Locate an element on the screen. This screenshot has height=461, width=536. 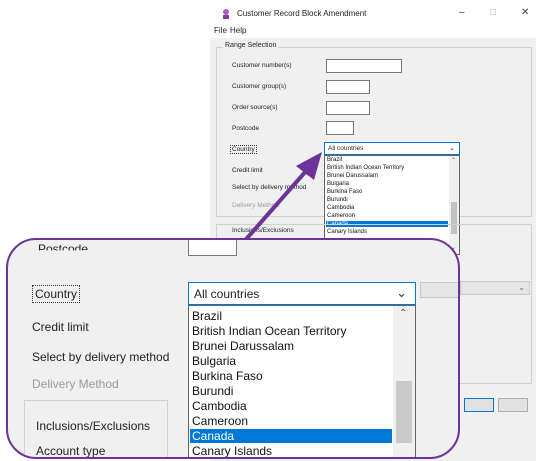
menu-file: File is located at coordinates (220, 30).